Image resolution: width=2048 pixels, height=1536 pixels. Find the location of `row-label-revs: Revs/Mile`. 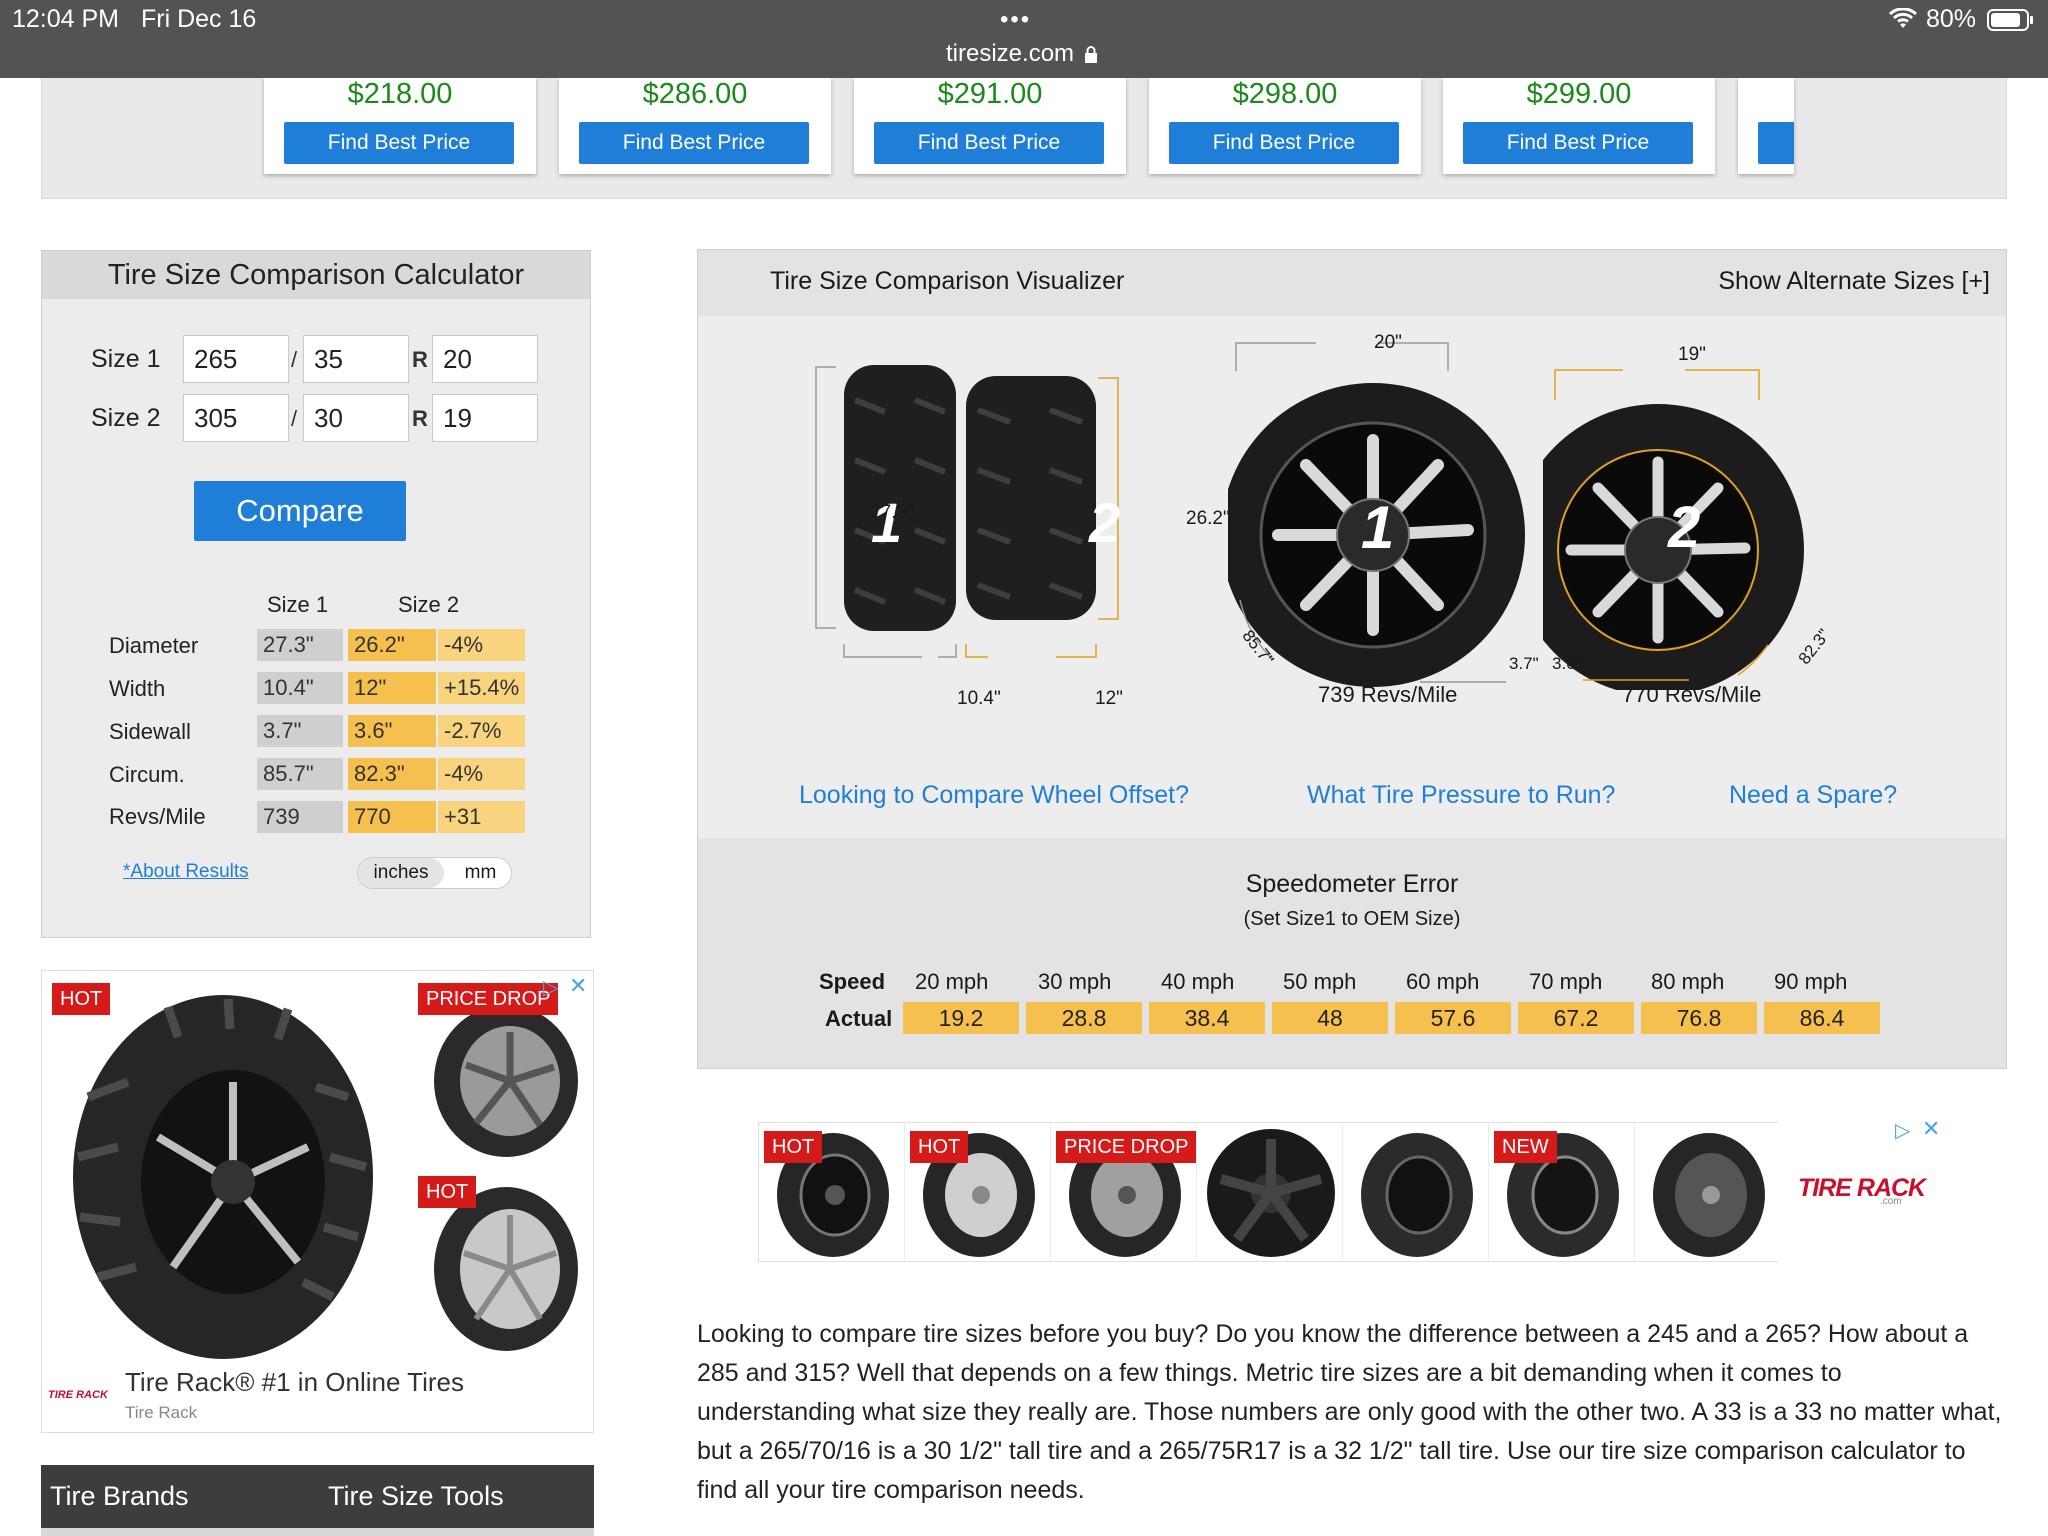

row-label-revs: Revs/Mile is located at coordinates (157, 816).